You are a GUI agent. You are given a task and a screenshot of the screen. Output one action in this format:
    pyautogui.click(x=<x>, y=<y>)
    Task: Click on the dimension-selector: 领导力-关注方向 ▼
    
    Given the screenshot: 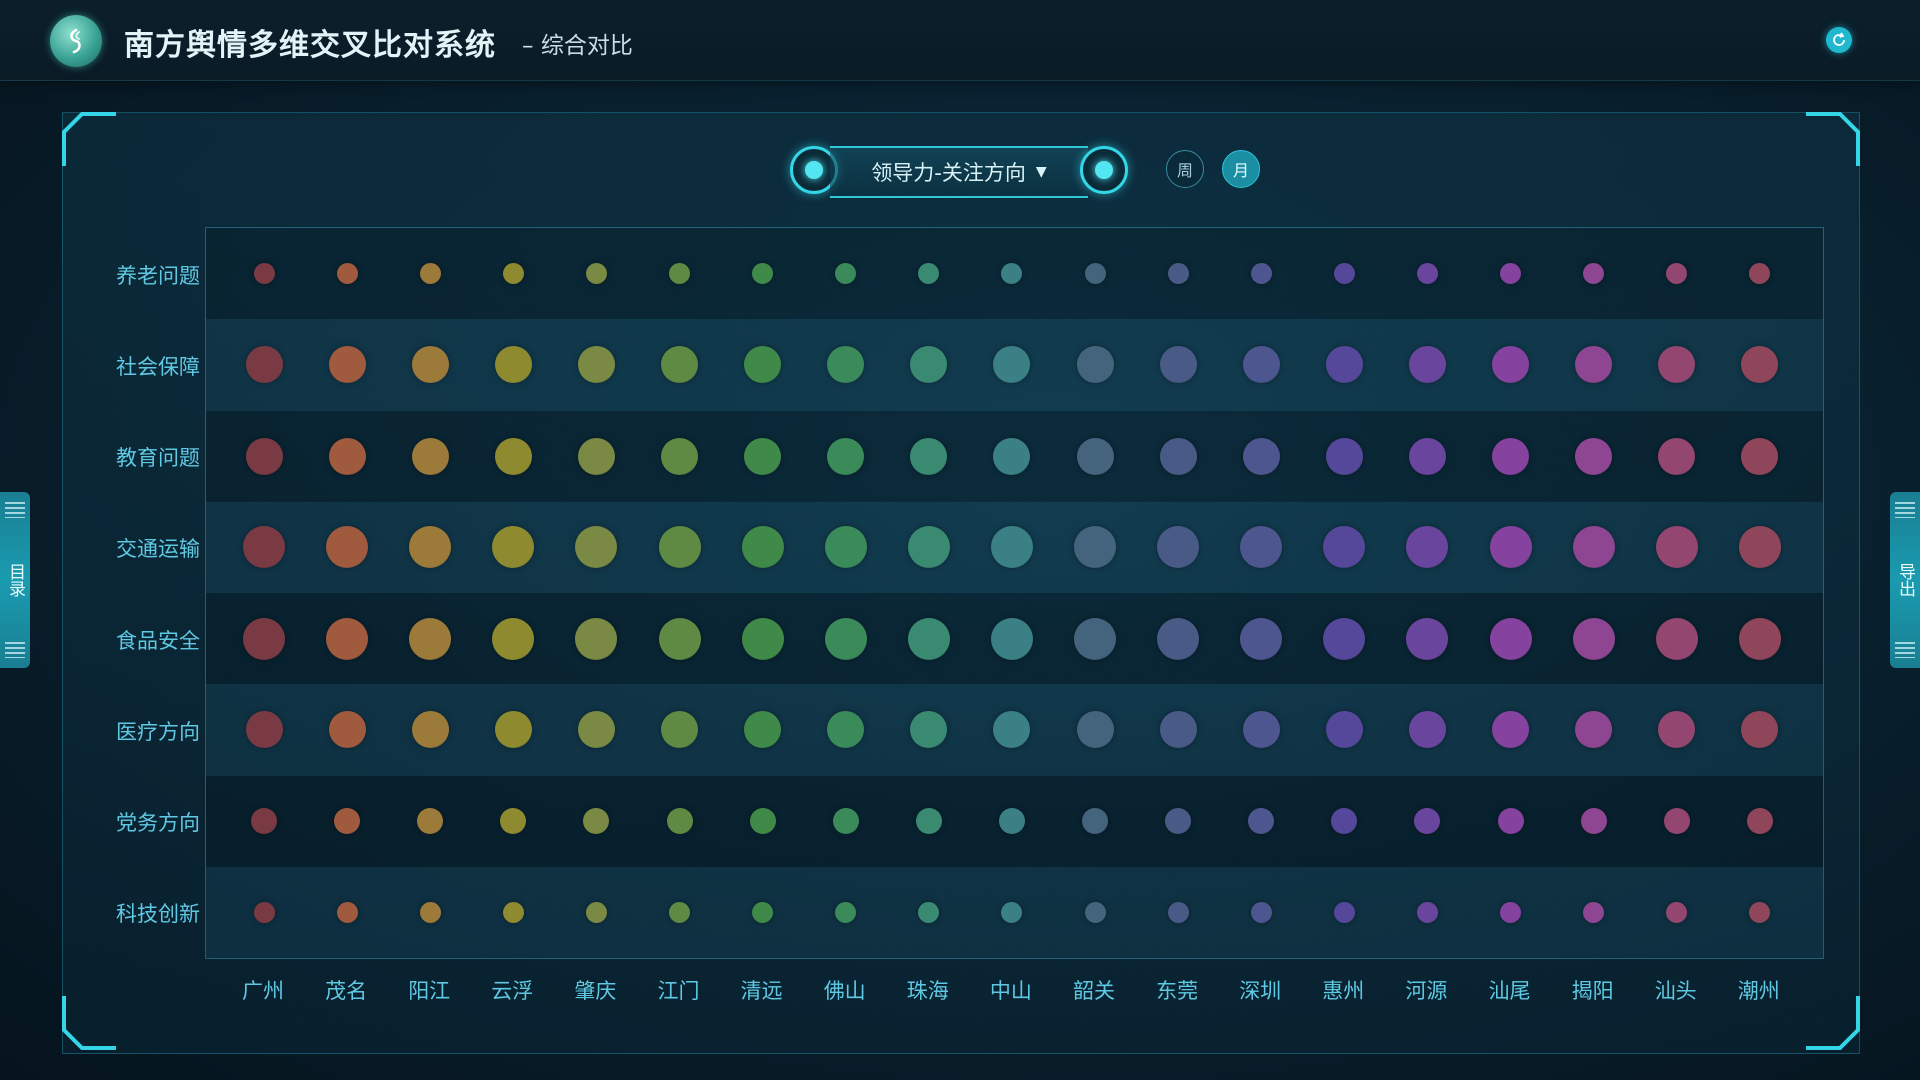 What is the action you would take?
    pyautogui.click(x=959, y=172)
    